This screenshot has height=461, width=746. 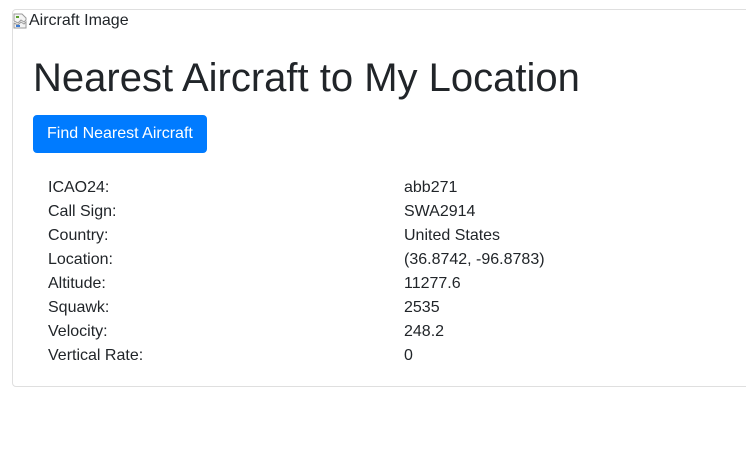 I want to click on vertical-rate-value: 0, so click(x=408, y=355).